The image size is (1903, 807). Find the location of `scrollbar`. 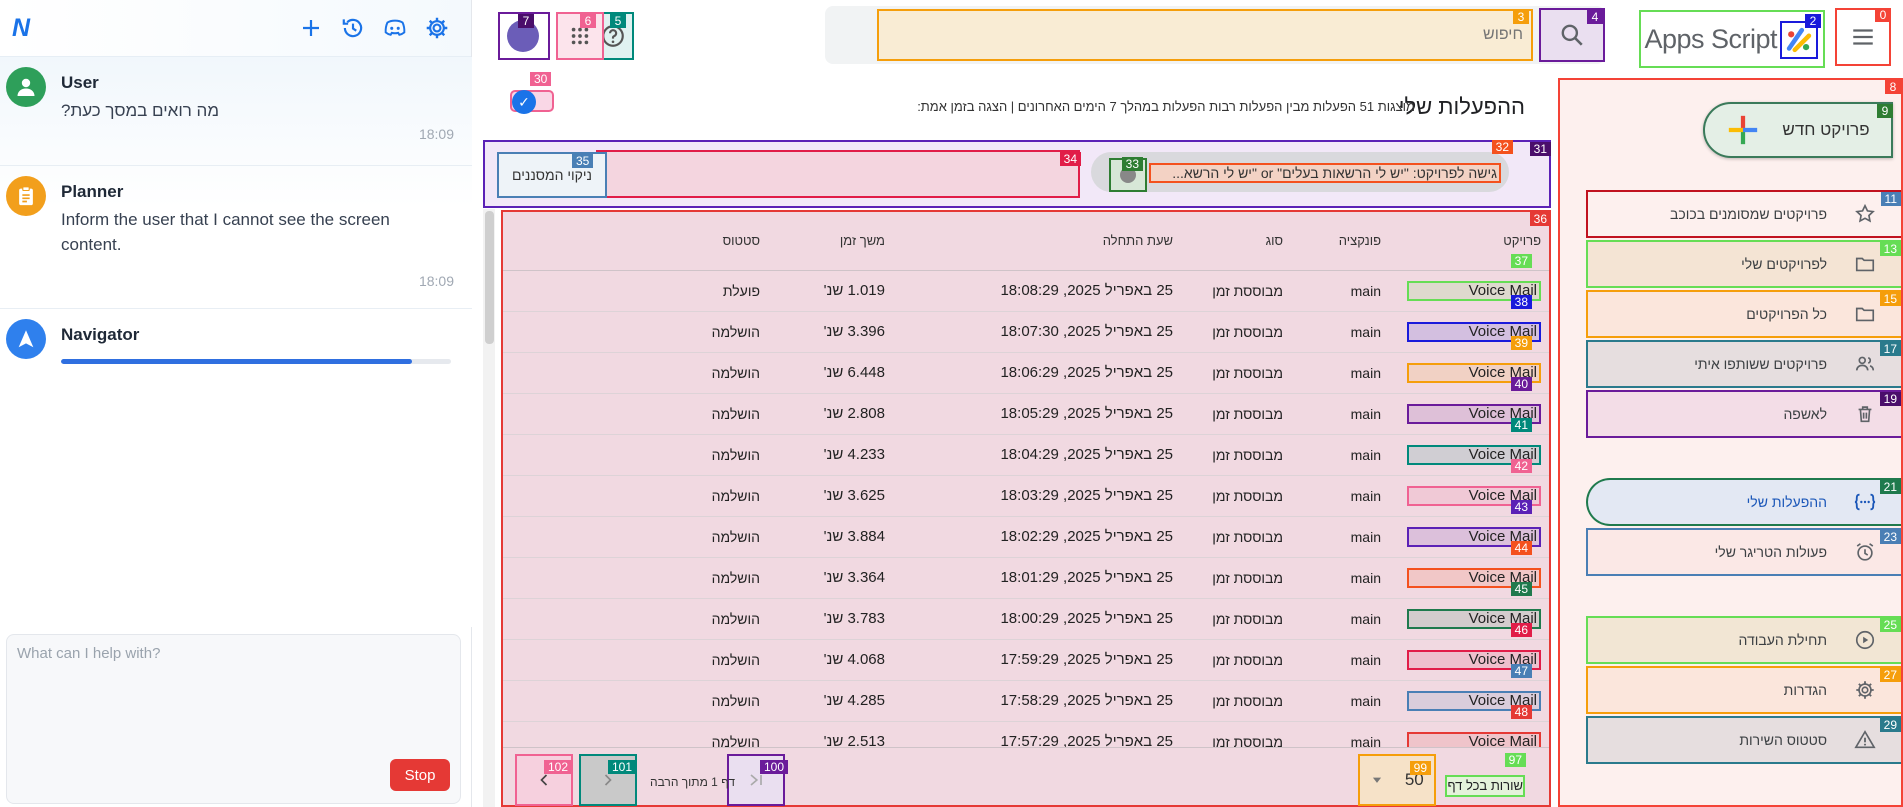

scrollbar is located at coordinates (489, 508).